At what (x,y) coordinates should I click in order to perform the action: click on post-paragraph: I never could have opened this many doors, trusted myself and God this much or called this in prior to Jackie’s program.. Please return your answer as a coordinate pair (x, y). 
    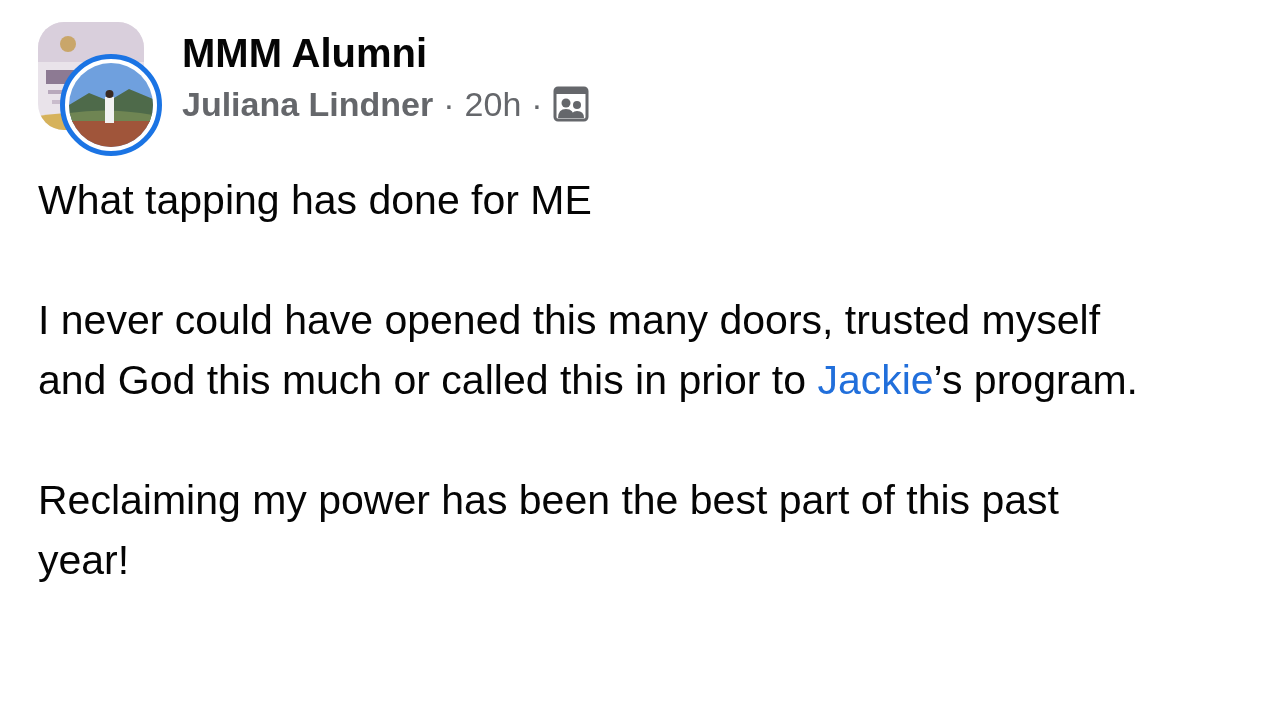
    Looking at the image, I should click on (588, 350).